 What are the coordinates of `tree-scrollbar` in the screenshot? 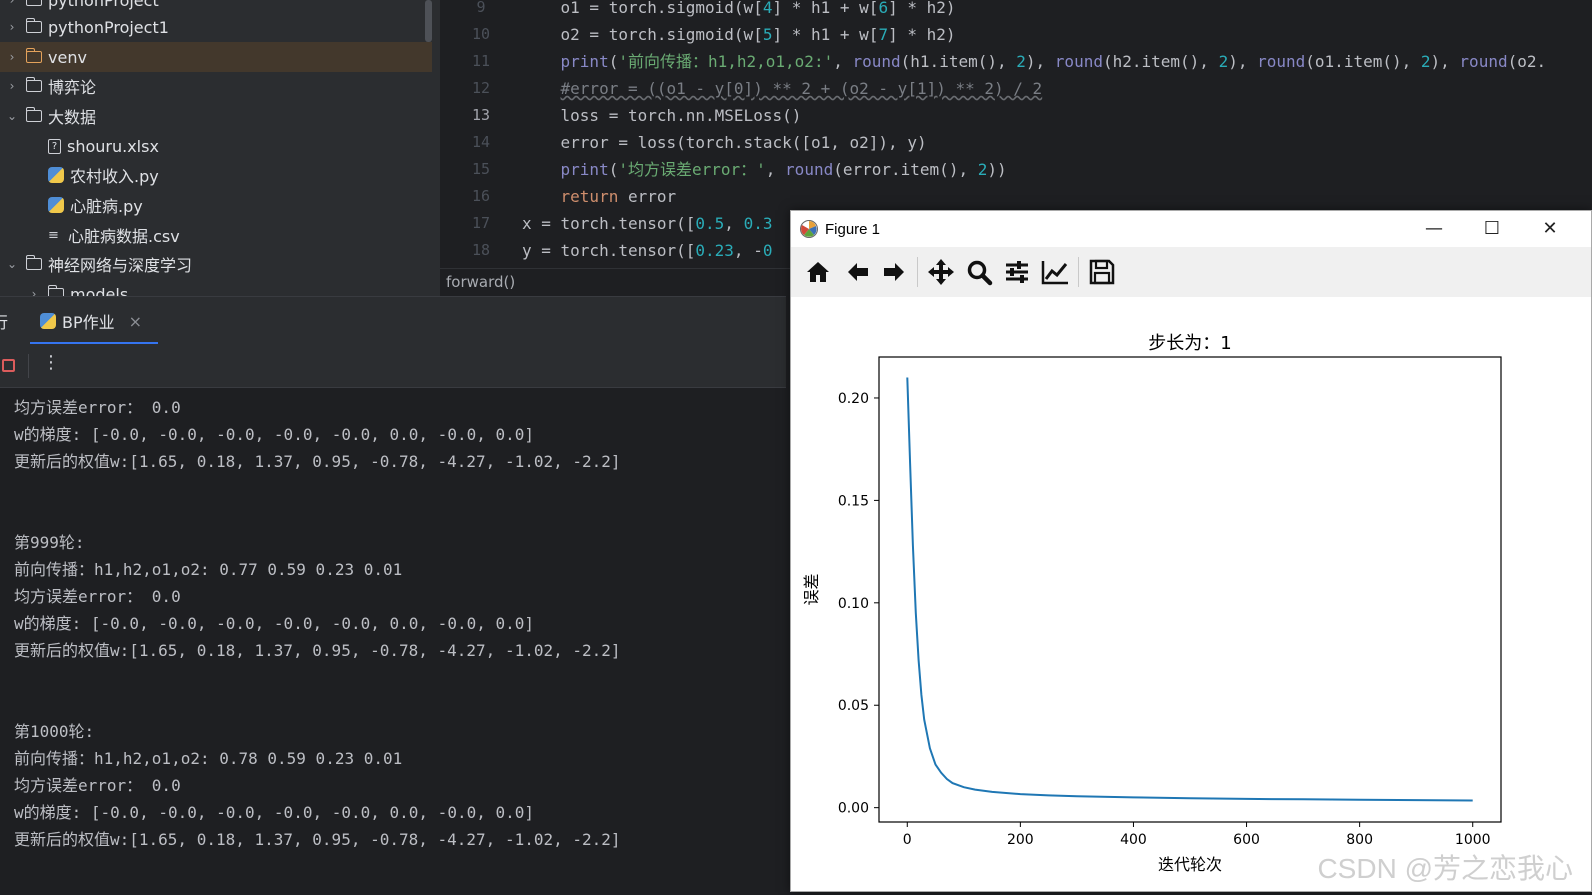 It's located at (428, 21).